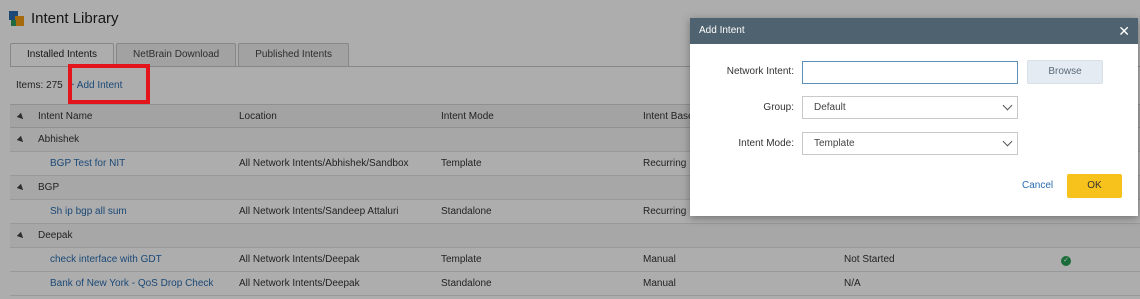 This screenshot has height=299, width=1140. What do you see at coordinates (1065, 72) in the screenshot?
I see `browse-button: Browse` at bounding box center [1065, 72].